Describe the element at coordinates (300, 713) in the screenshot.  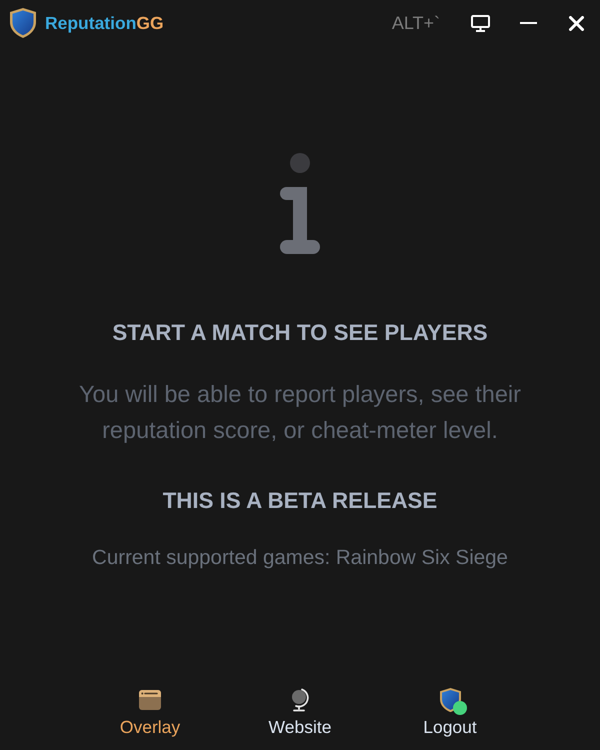
I see `nav-button: Website` at that location.